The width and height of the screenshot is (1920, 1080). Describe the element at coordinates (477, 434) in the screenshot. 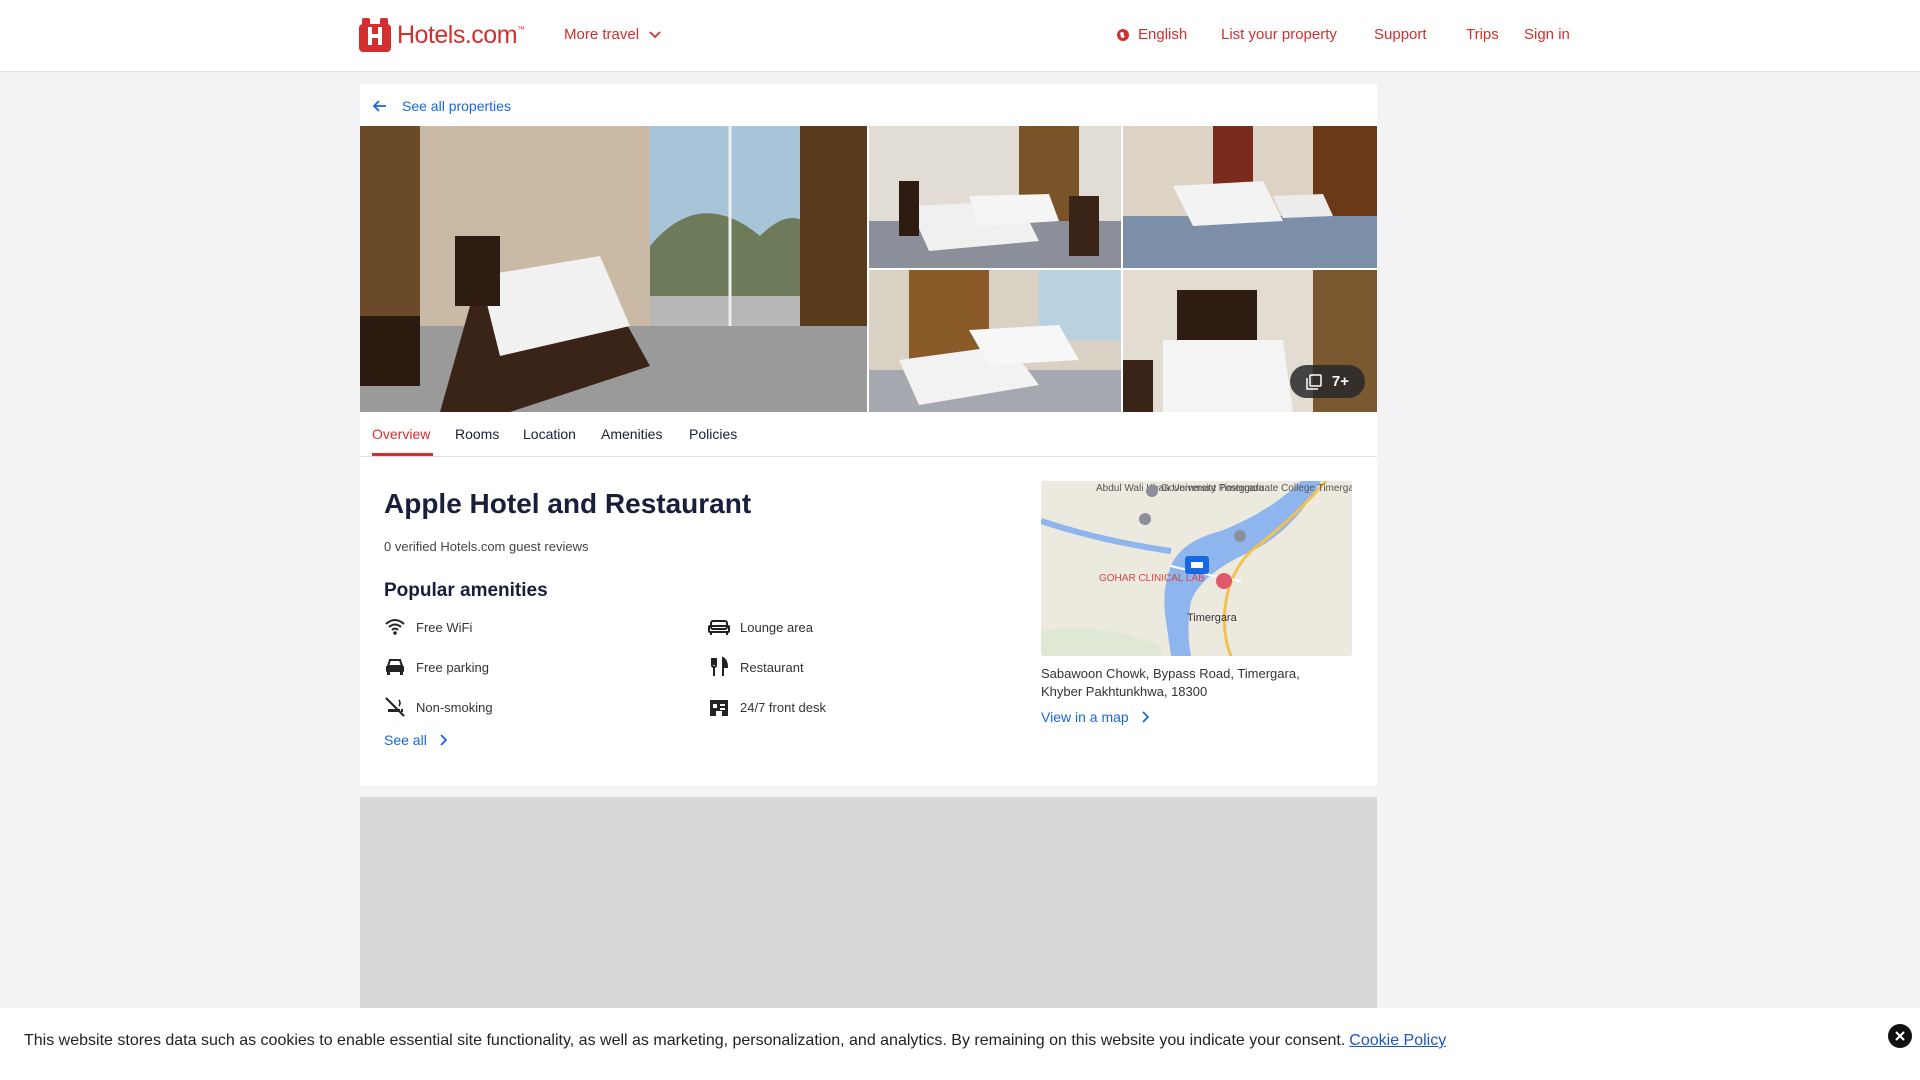

I see `tab-rooms: Rooms` at that location.